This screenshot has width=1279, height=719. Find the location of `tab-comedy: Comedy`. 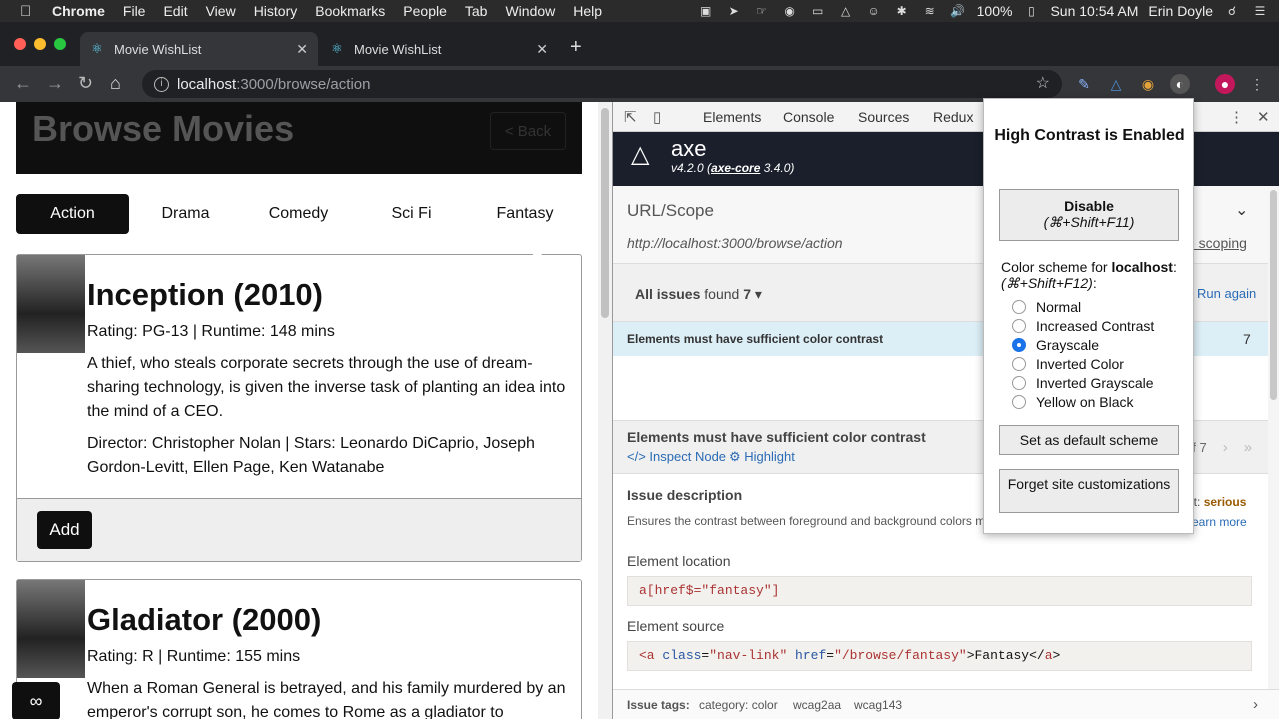

tab-comedy: Comedy is located at coordinates (298, 214).